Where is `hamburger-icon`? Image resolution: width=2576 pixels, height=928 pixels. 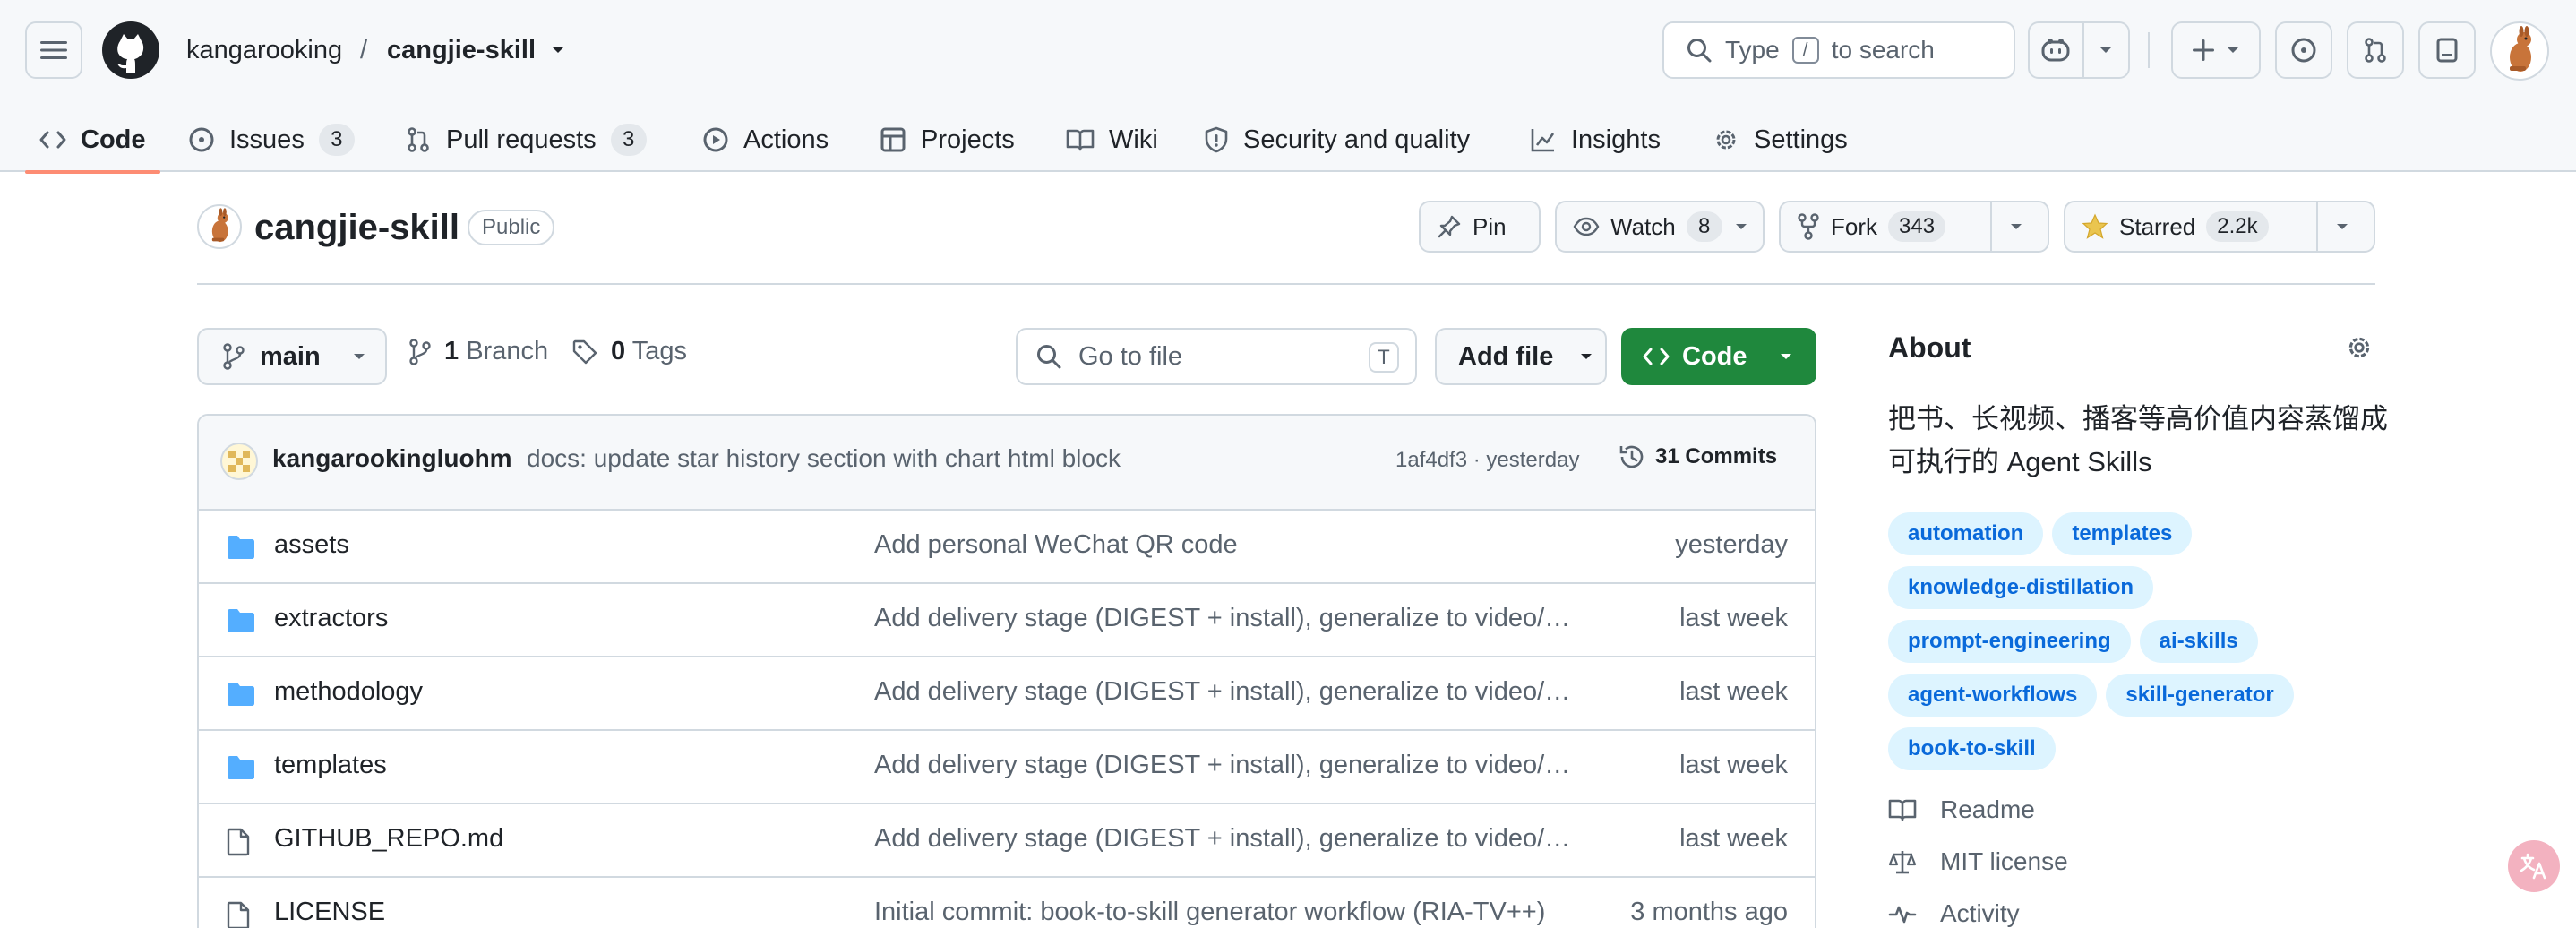
hamburger-icon is located at coordinates (53, 50).